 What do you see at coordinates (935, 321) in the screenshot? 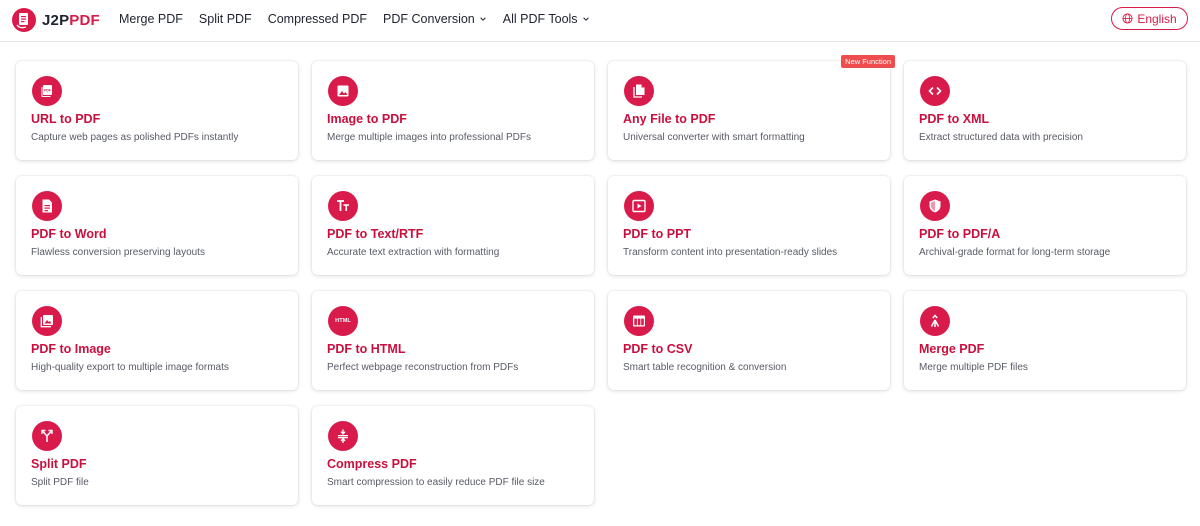
I see `merge-icon` at bounding box center [935, 321].